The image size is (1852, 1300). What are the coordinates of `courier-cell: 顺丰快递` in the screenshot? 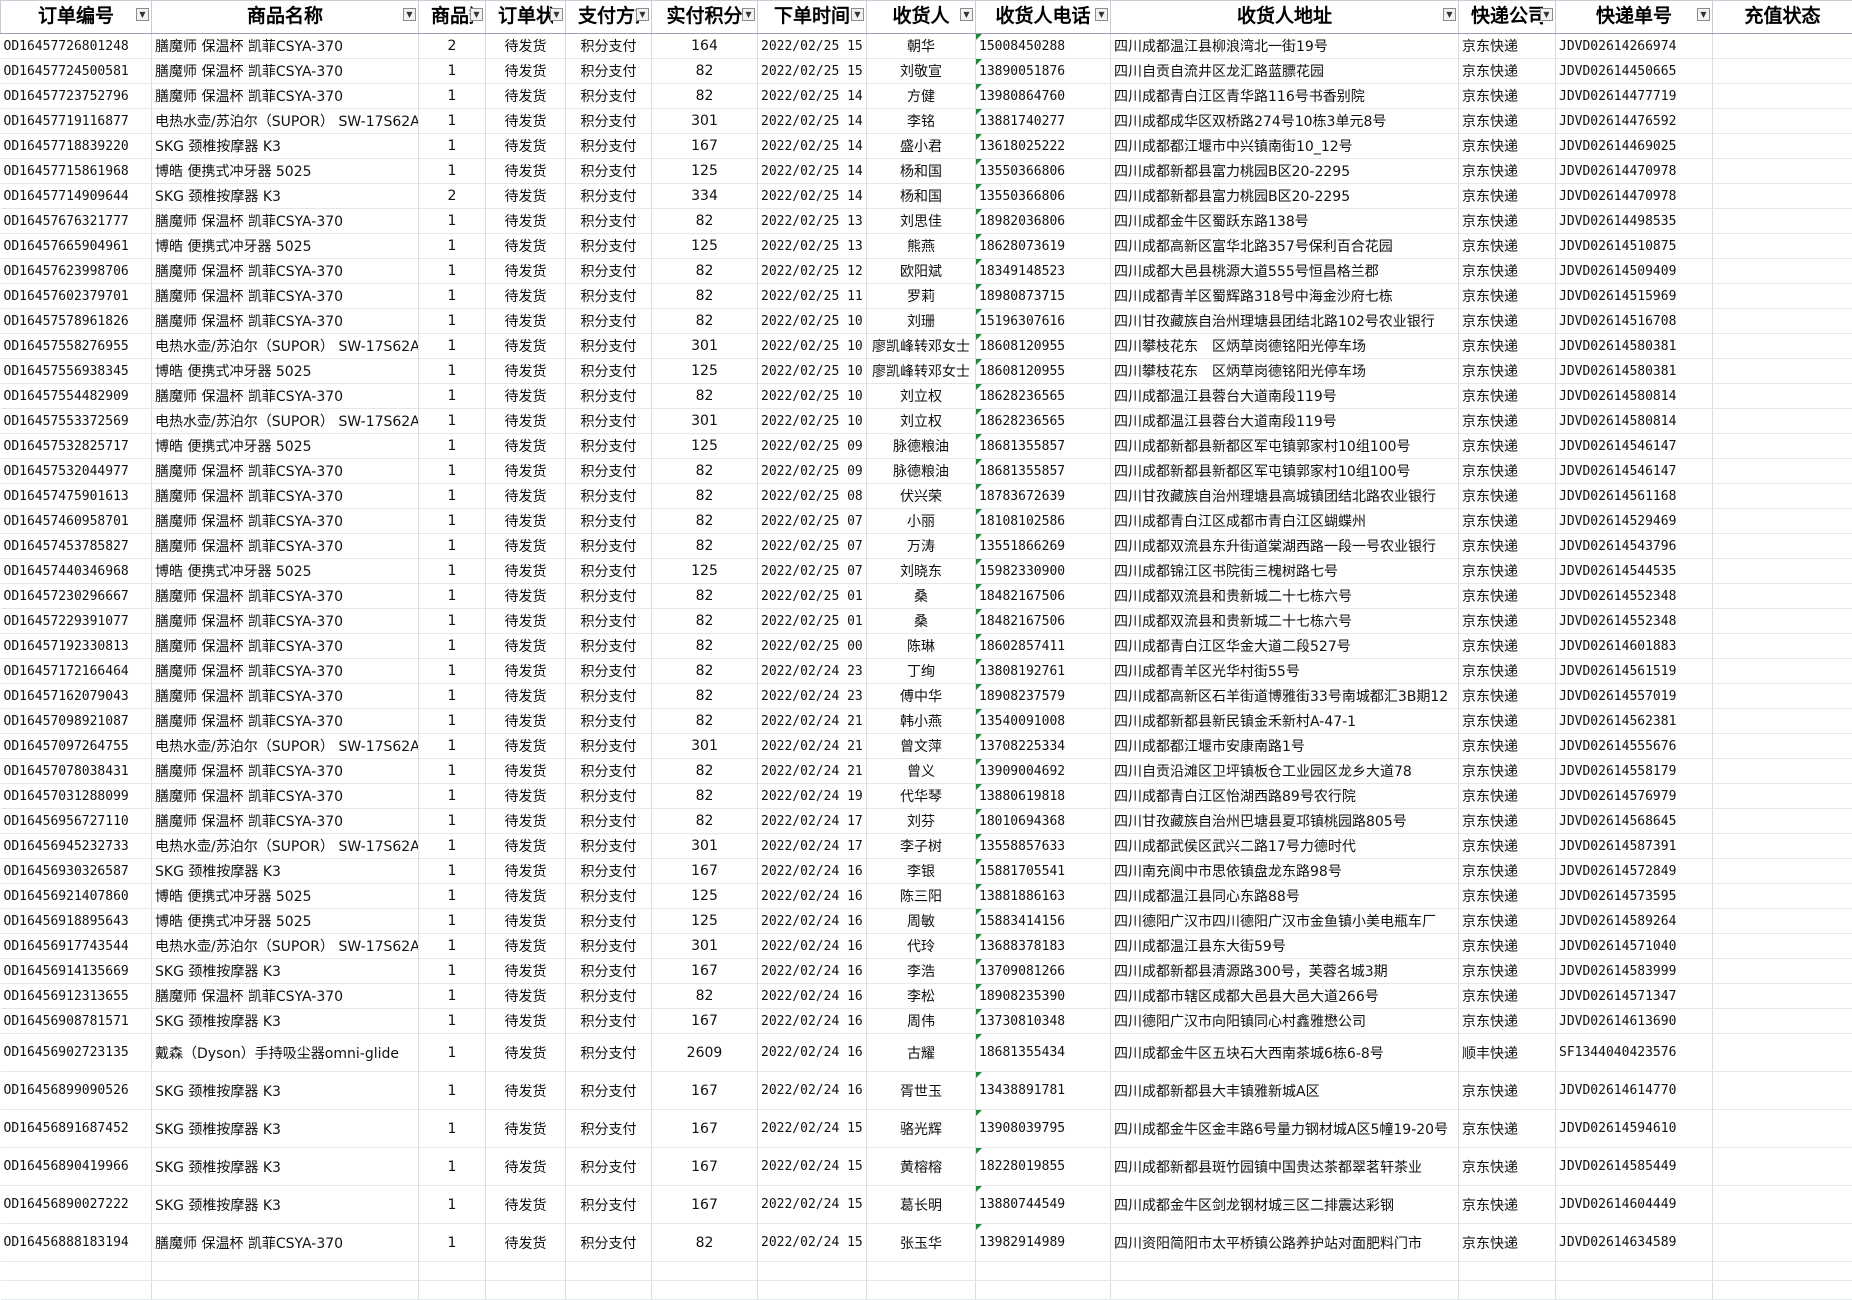 It's located at (1507, 1053).